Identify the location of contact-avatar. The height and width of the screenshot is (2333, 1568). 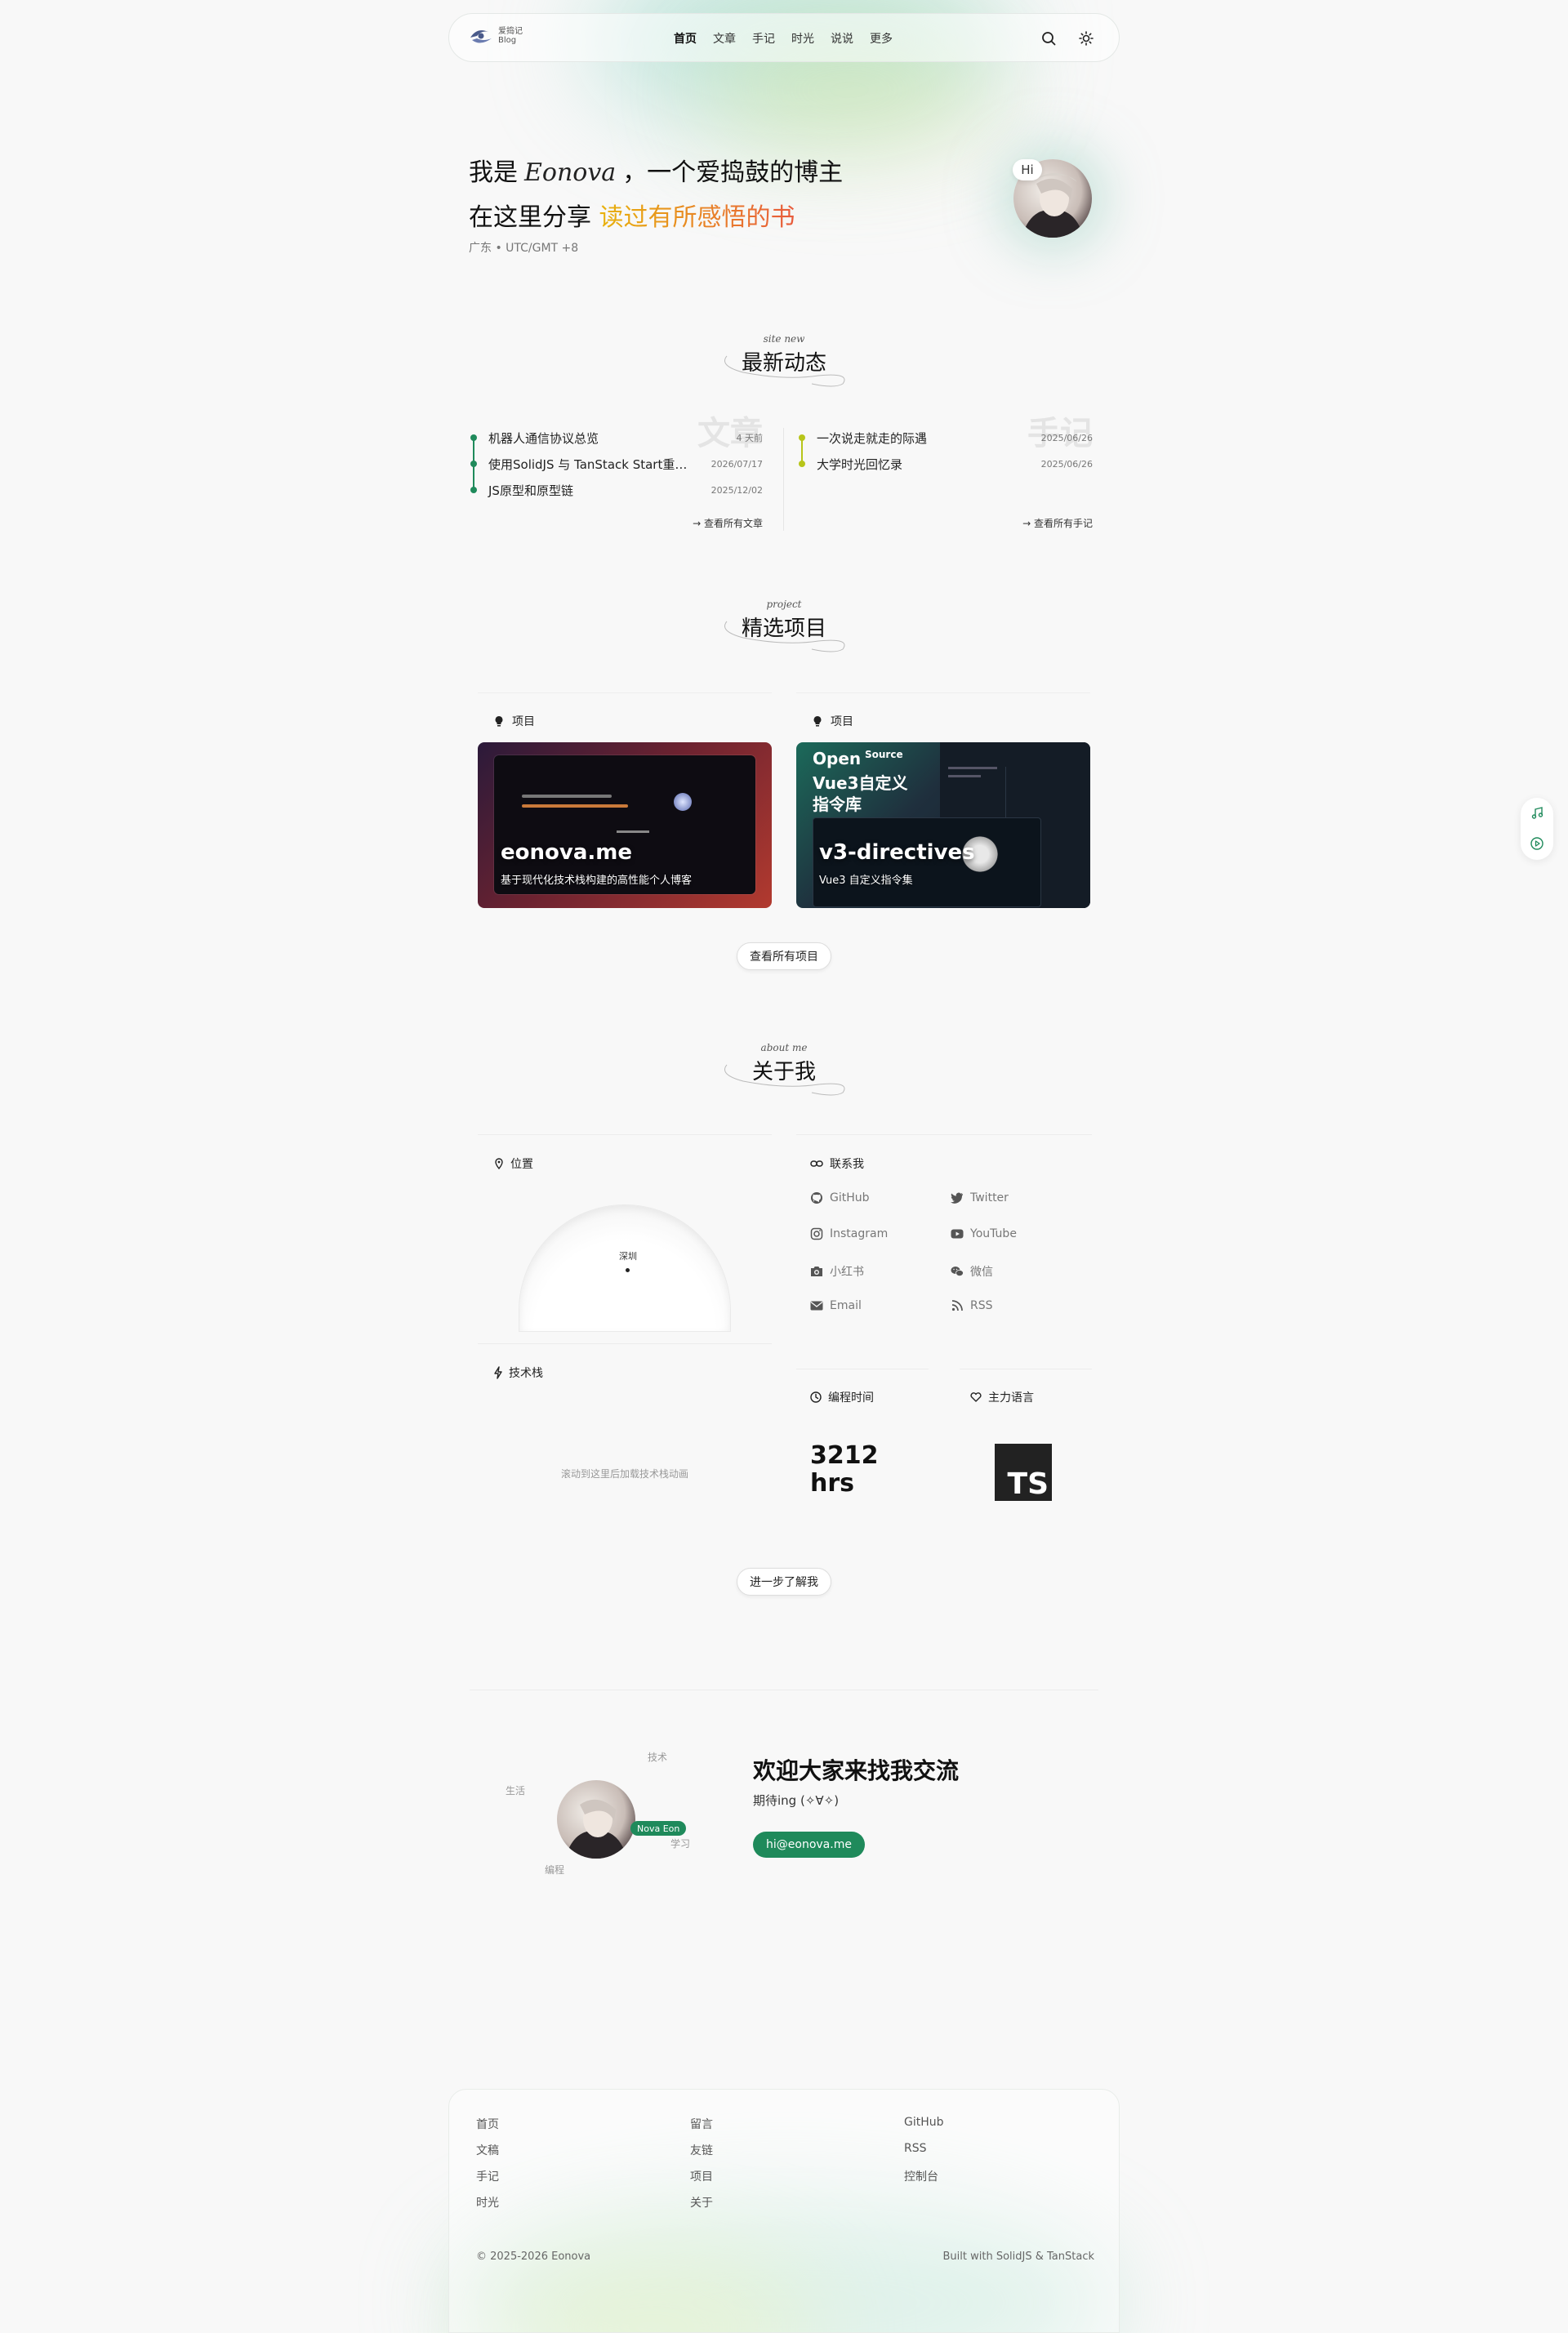
(596, 1819).